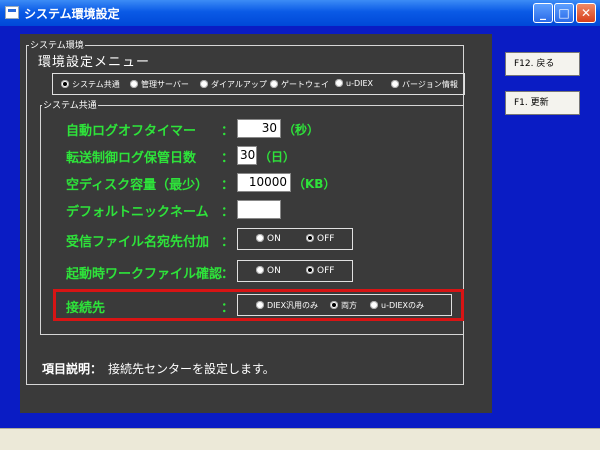 This screenshot has width=600, height=450. What do you see at coordinates (159, 84) in the screenshot?
I see `tab-management-server: 管理サーバー` at bounding box center [159, 84].